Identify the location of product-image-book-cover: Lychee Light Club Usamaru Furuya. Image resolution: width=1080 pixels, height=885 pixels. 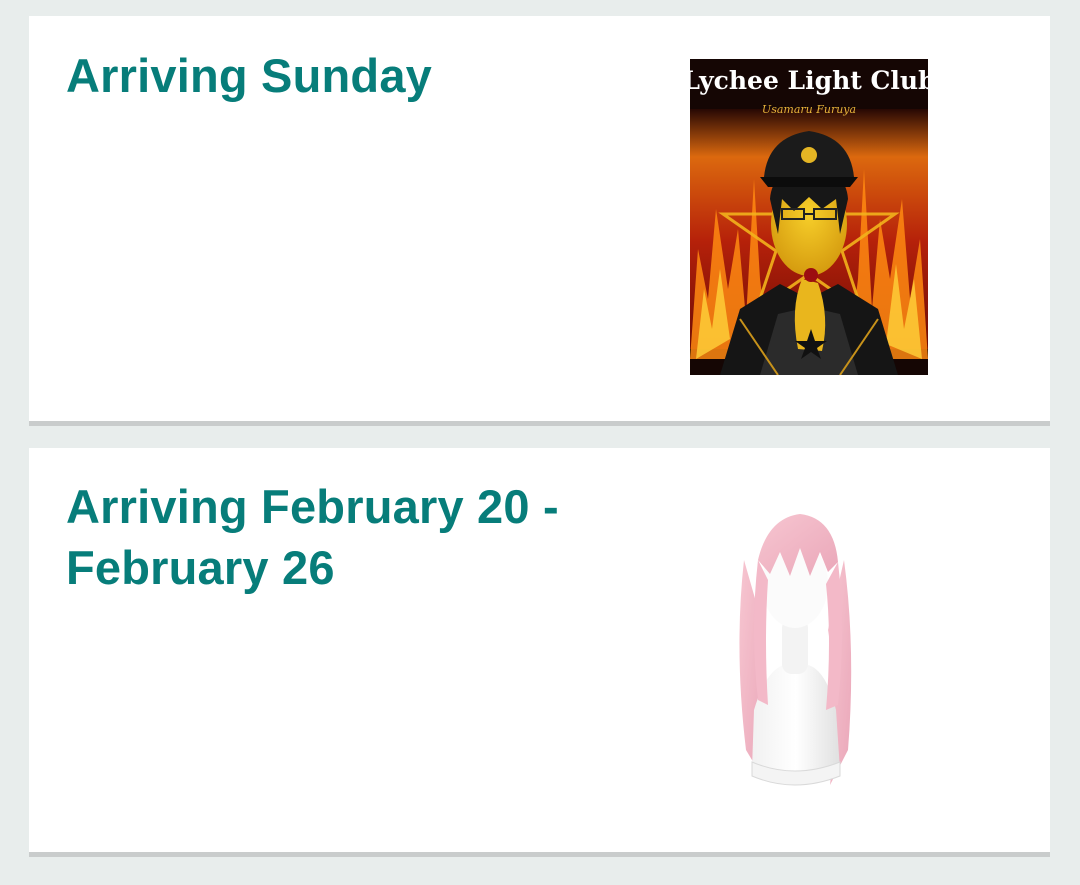
(809, 217).